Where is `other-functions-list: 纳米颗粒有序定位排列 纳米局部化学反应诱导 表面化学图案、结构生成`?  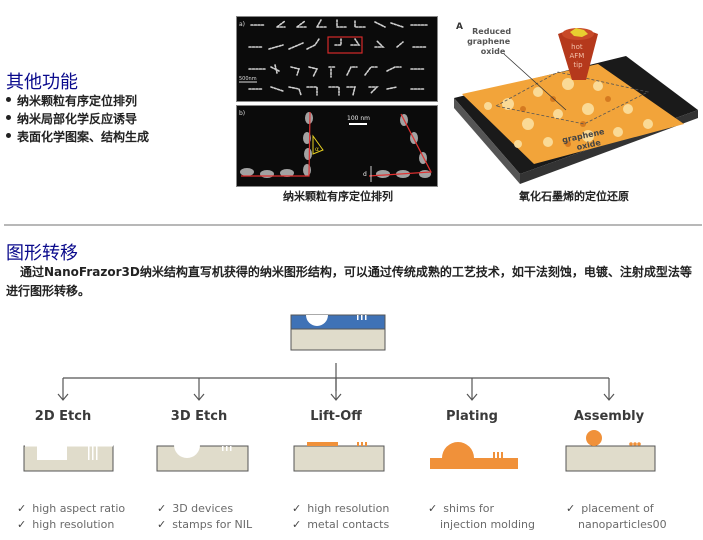
other-functions-list: 纳米颗粒有序定位排列 纳米局部化学反应诱导 表面化学图案、结构生成 is located at coordinates (77, 119).